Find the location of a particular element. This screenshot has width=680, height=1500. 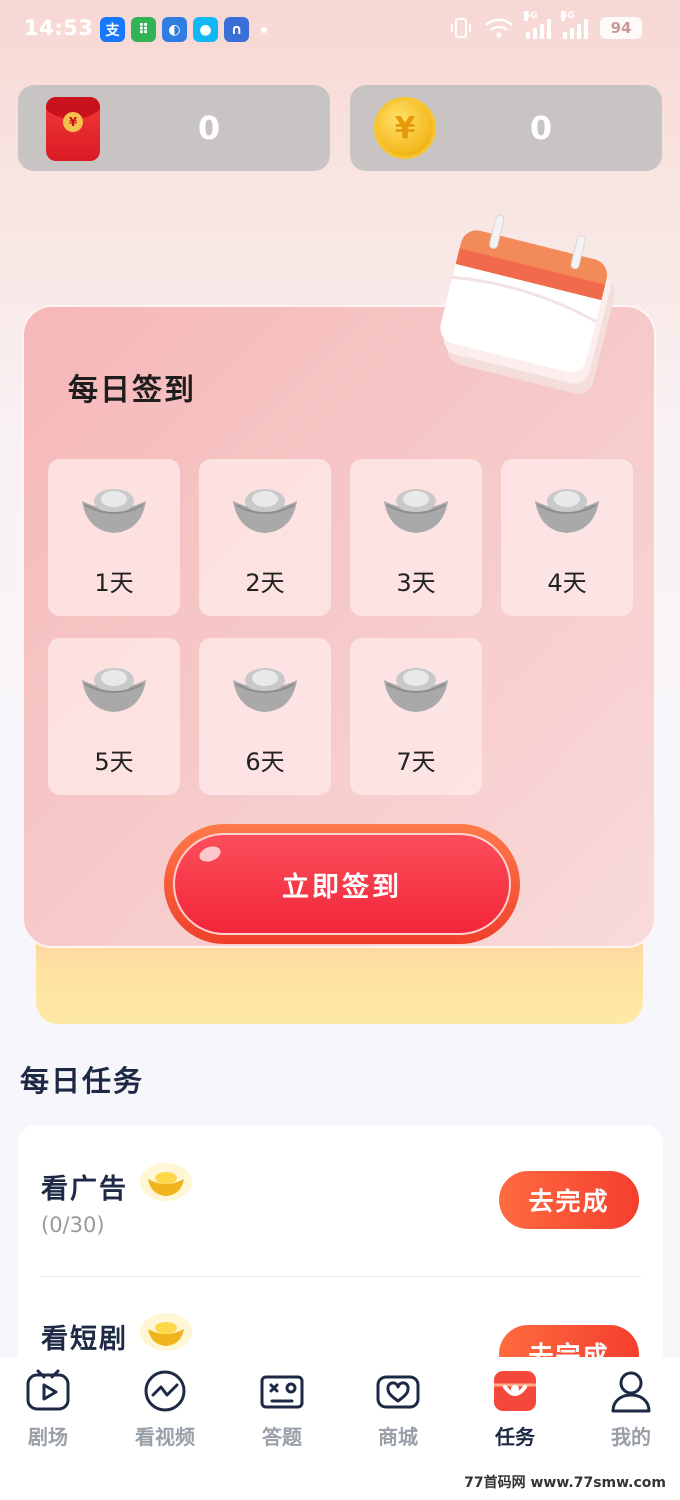

red-packet-balance: 0 is located at coordinates (209, 128).